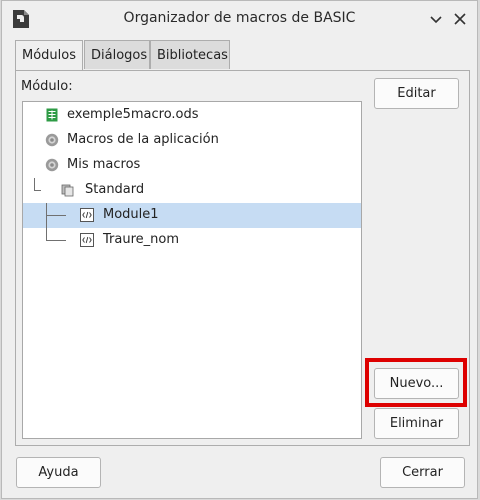  I want to click on tree-item-label: Traure_nom, so click(141, 239).